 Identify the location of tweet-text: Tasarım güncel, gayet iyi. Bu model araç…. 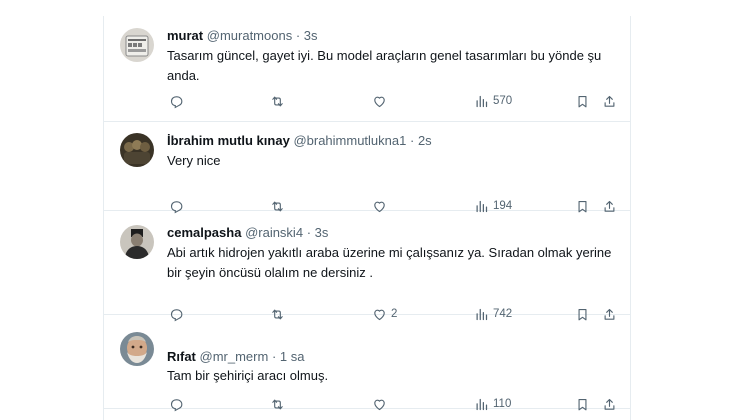
(384, 65).